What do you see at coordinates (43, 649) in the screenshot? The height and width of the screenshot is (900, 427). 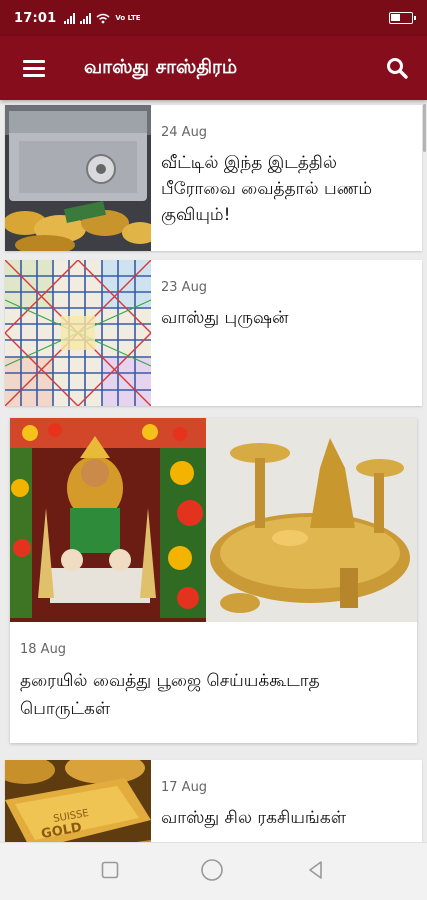 I see `article-date: 18 Aug` at bounding box center [43, 649].